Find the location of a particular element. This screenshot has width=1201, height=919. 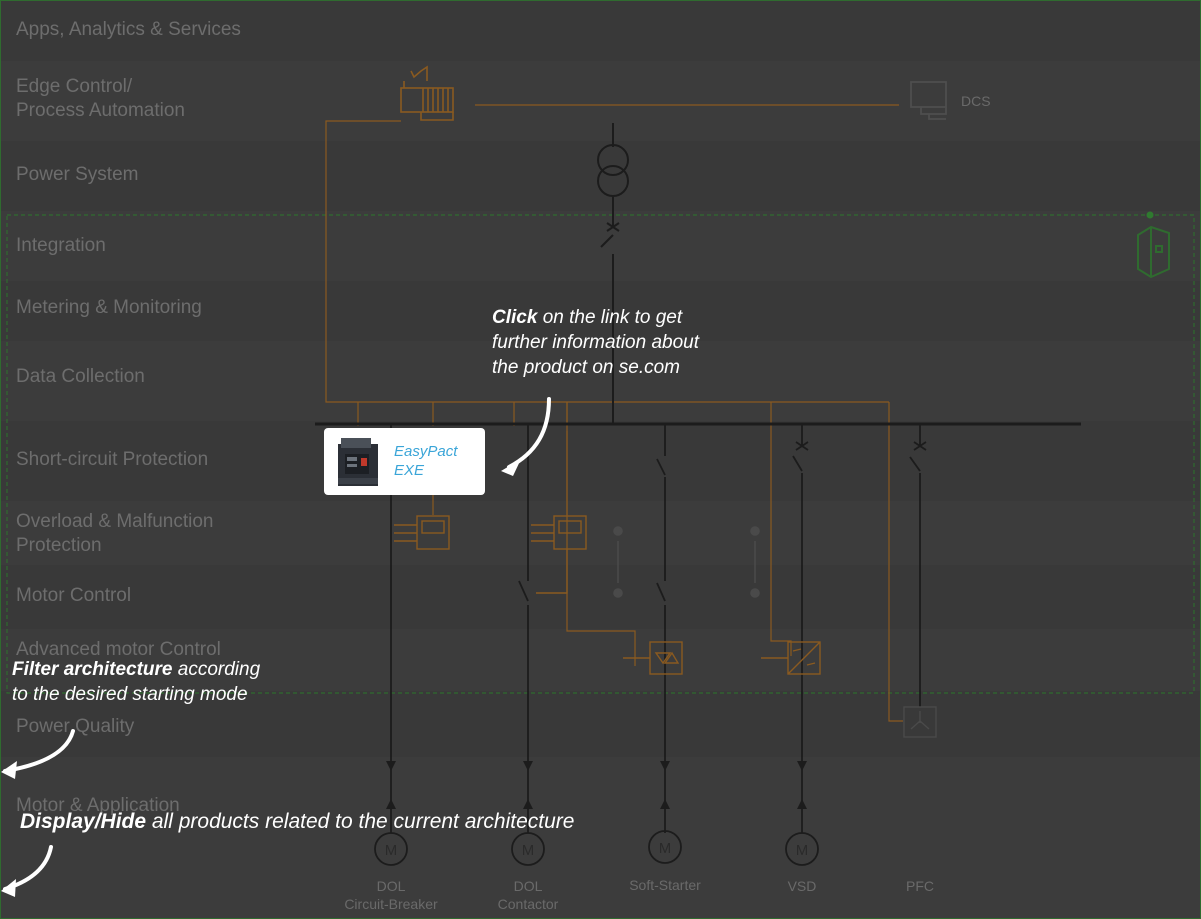

feeder-label-dol-contactor: DOL Contactor is located at coordinates (528, 895).